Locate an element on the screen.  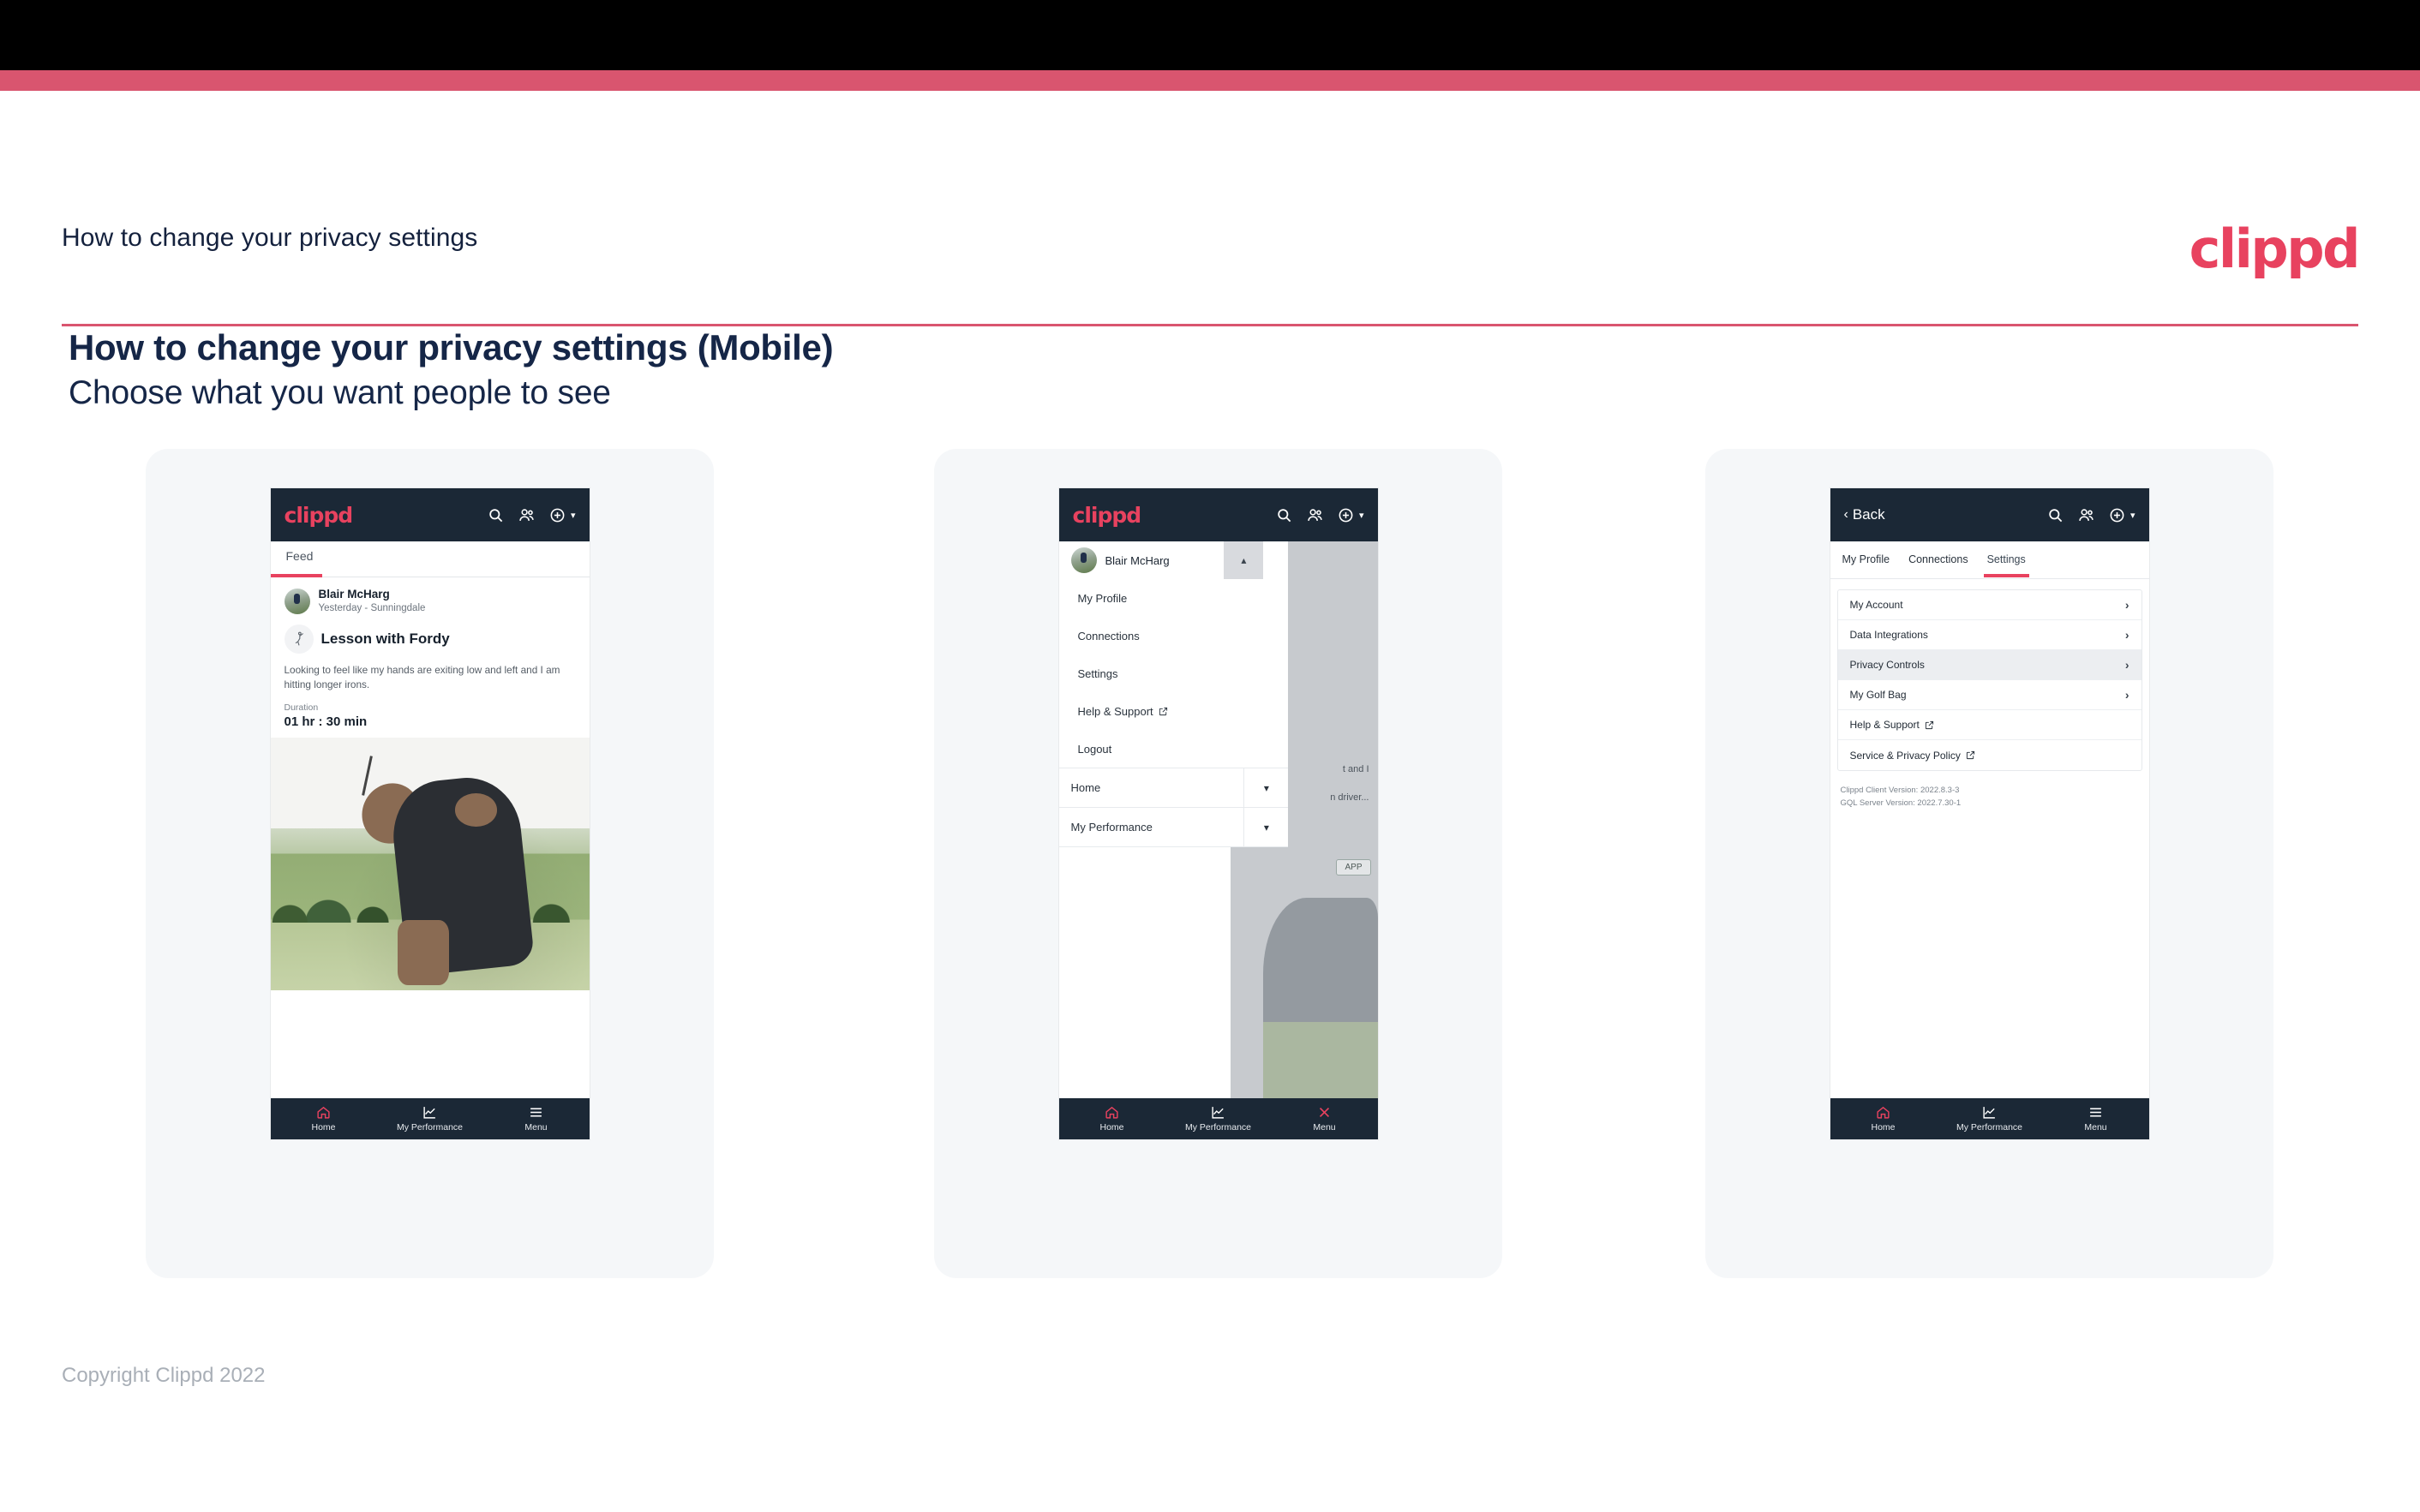
background-golfer-photo is located at coordinates (1320, 998).